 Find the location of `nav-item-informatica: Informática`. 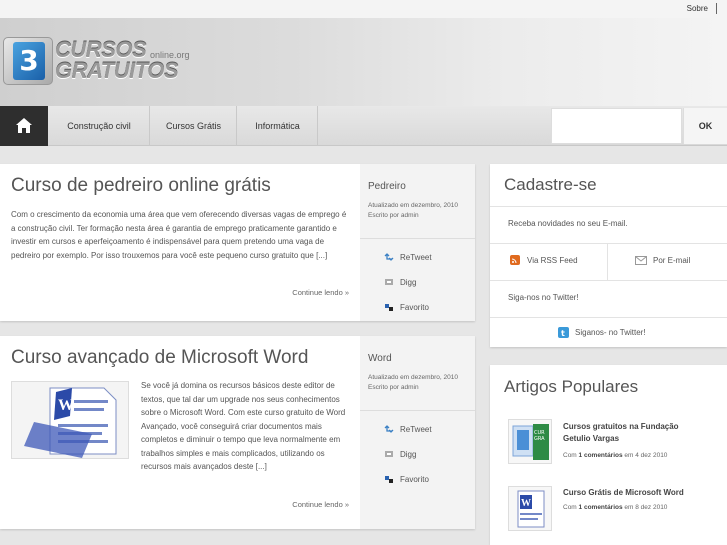

nav-item-informatica: Informática is located at coordinates (278, 126).